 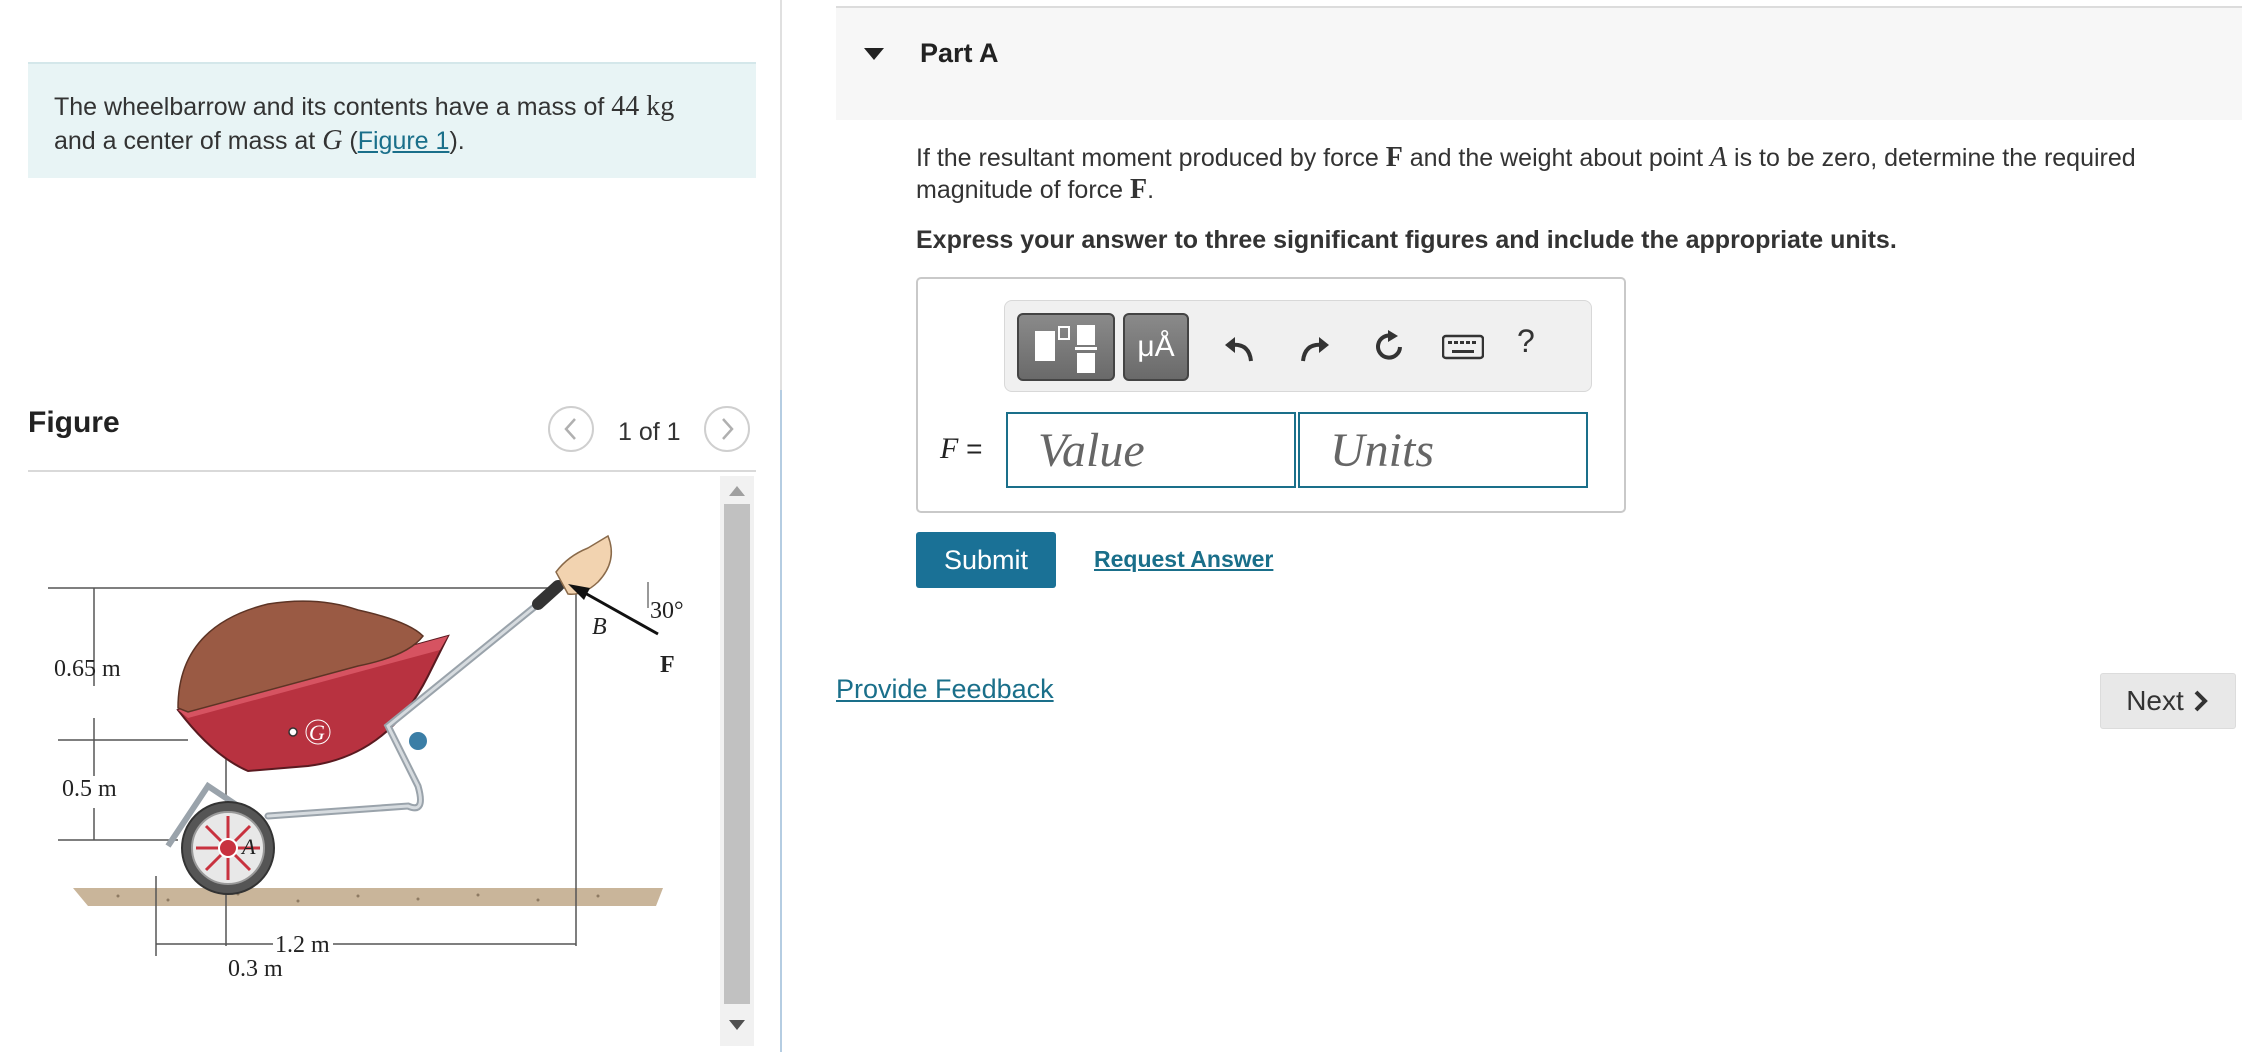 What do you see at coordinates (87, 669) in the screenshot?
I see `dim-065-label: 0.65 m` at bounding box center [87, 669].